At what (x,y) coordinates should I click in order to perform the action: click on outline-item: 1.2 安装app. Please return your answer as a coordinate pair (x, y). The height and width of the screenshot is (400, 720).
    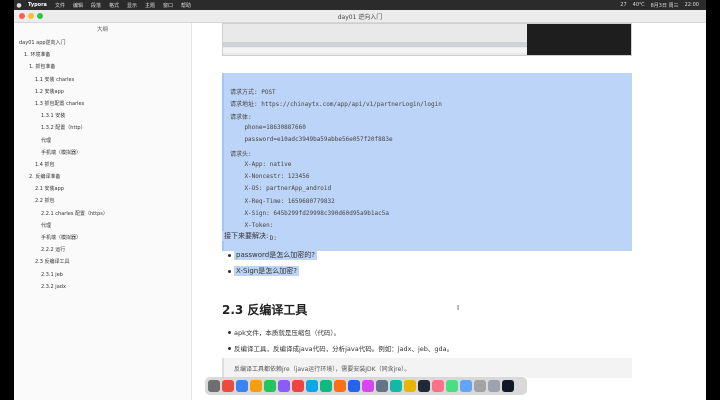
    Looking at the image, I should click on (102, 92).